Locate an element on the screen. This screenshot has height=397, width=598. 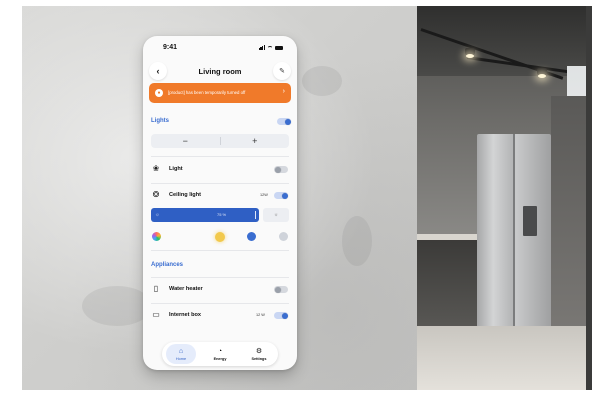
home-icon: ⌂ is located at coordinates (181, 351).